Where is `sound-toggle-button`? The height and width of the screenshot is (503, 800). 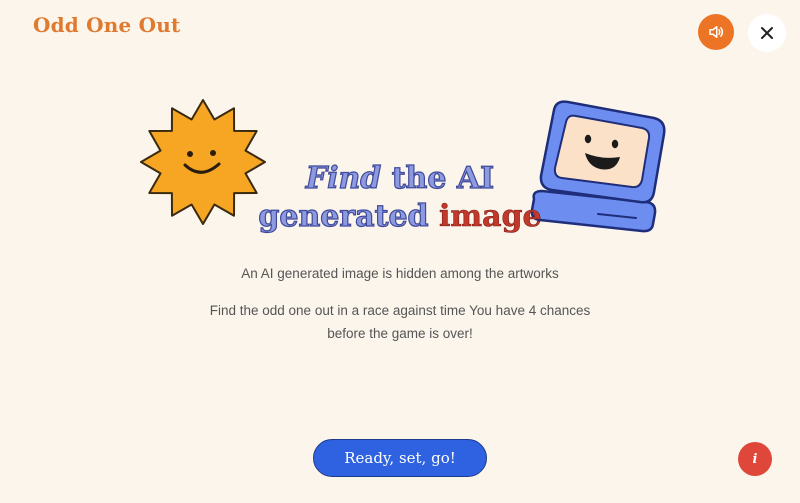 sound-toggle-button is located at coordinates (716, 32).